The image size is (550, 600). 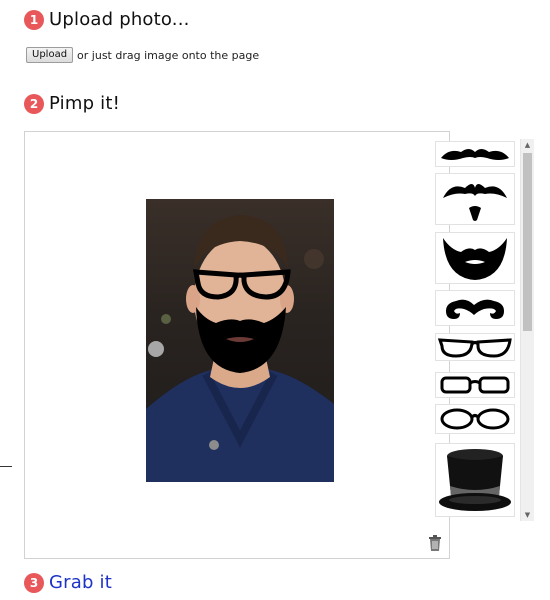 I want to click on divider-tick, so click(x=6, y=466).